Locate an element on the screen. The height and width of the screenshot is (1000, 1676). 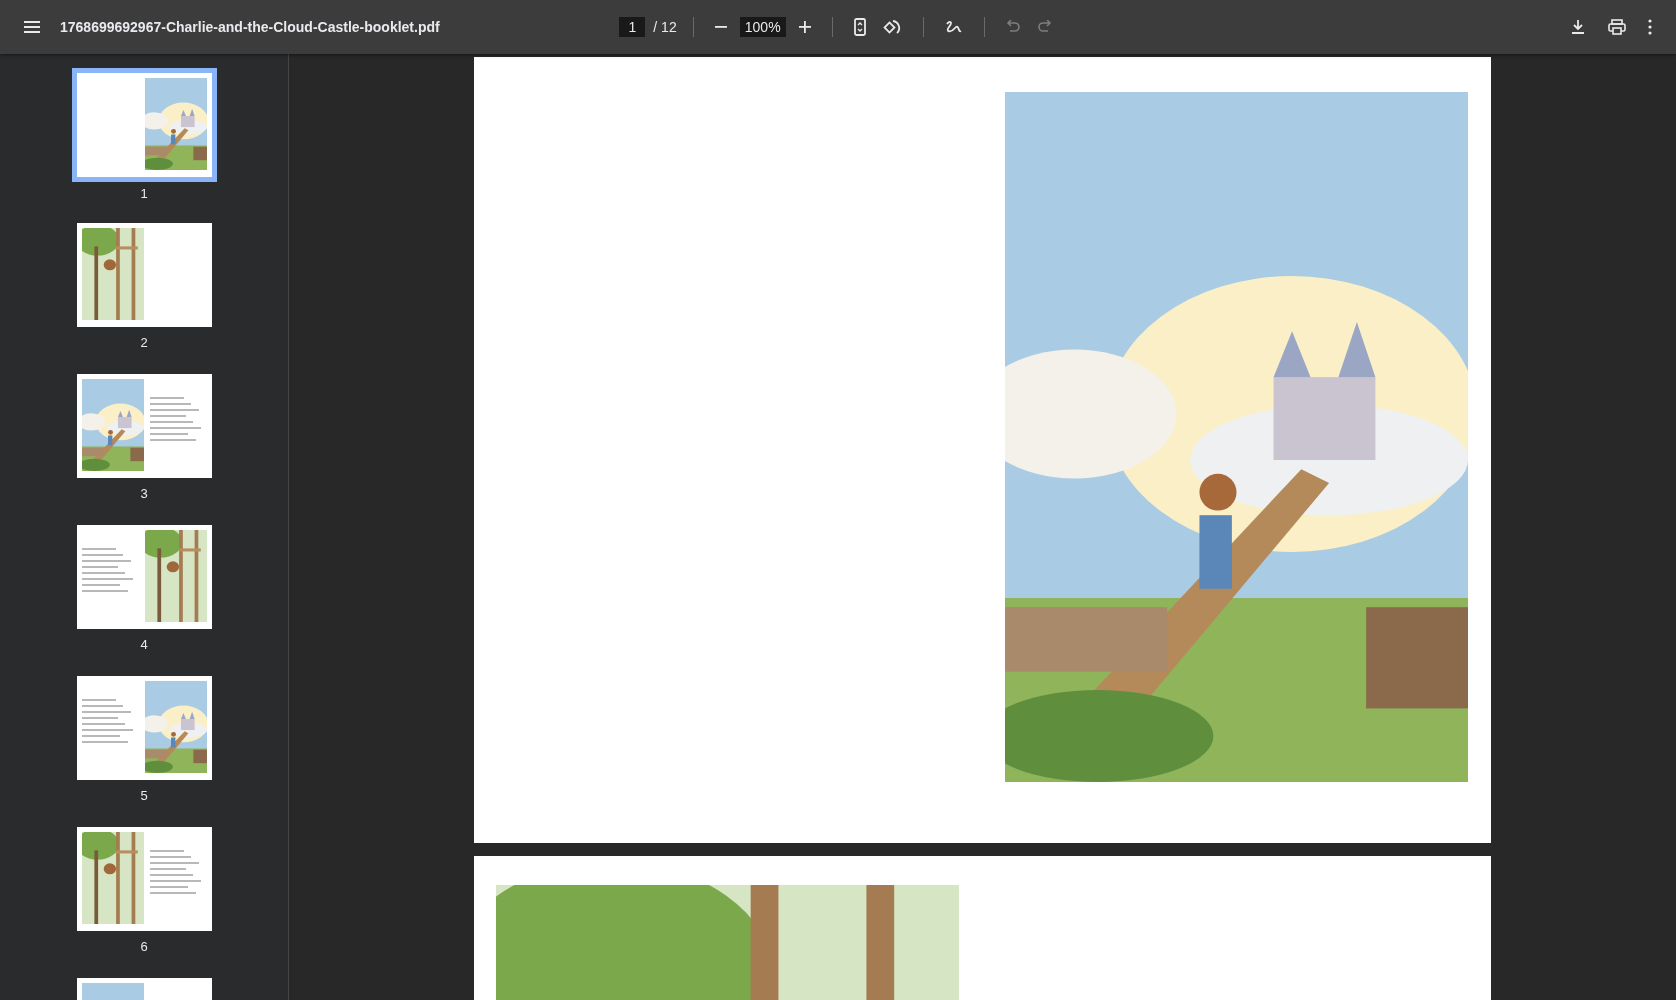
page-number-label: 5 is located at coordinates (144, 795).